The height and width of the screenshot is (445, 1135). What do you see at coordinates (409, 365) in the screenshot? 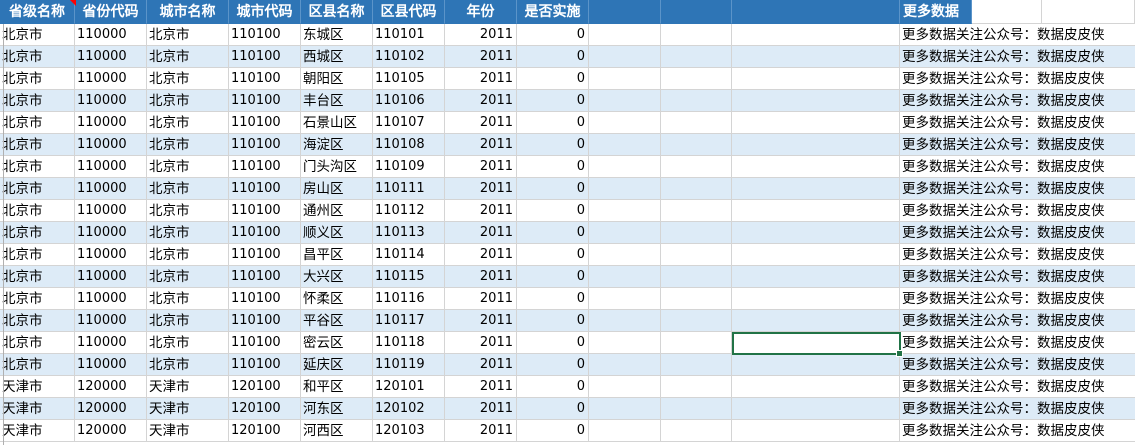
I see `cell-county-code: 110119` at bounding box center [409, 365].